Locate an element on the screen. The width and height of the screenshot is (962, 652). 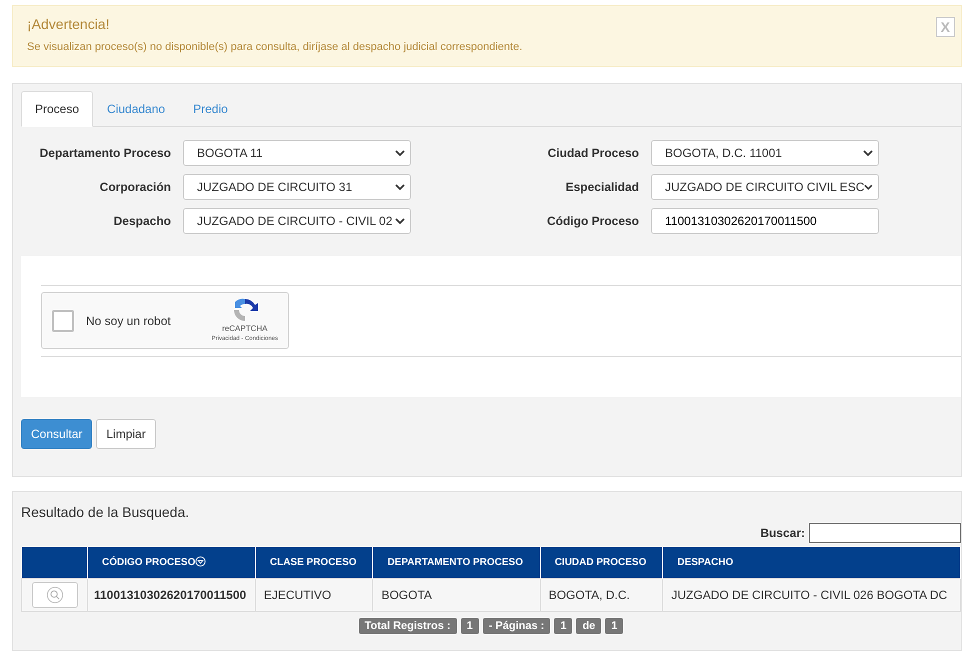
table-cell: BOGOTA, D.C. is located at coordinates (601, 595).